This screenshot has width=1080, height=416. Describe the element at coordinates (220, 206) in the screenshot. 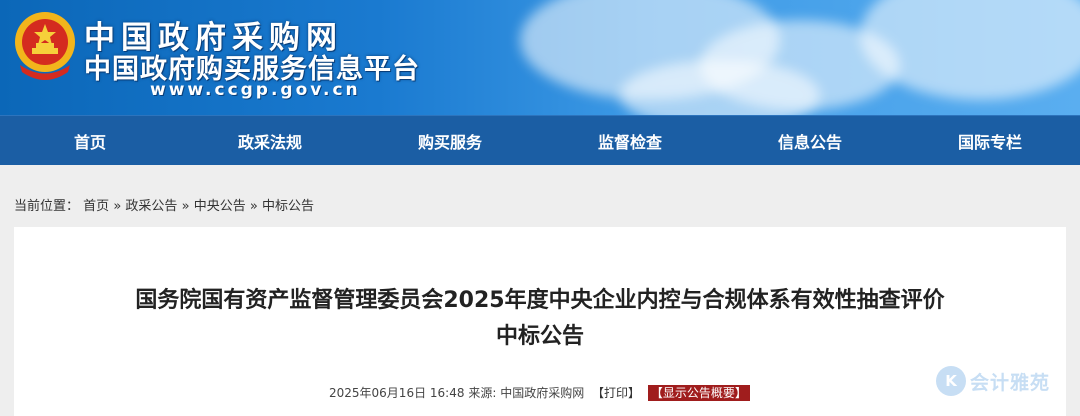

I see `breadcrumb-item-central-notices: 中央公告` at that location.